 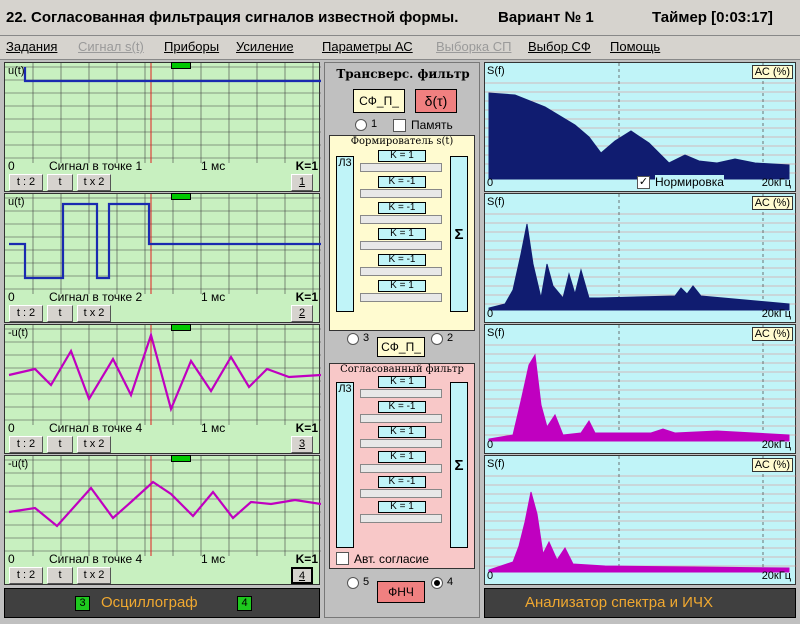 I want to click on matched-tap-4: K = 1, so click(x=401, y=463).